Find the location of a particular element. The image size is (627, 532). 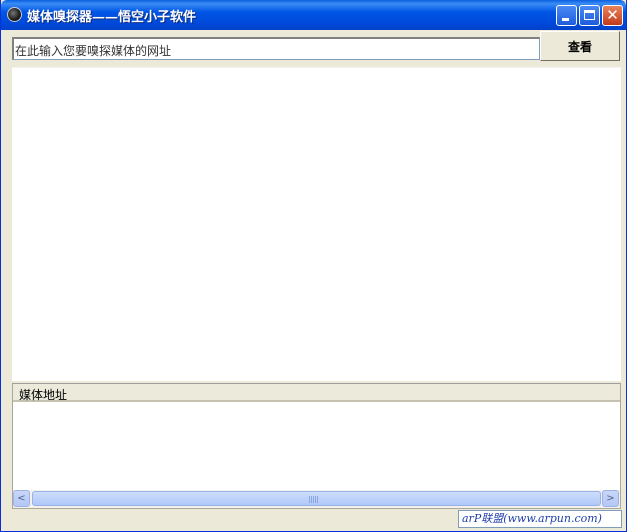

close-button: ✕ is located at coordinates (612, 15).